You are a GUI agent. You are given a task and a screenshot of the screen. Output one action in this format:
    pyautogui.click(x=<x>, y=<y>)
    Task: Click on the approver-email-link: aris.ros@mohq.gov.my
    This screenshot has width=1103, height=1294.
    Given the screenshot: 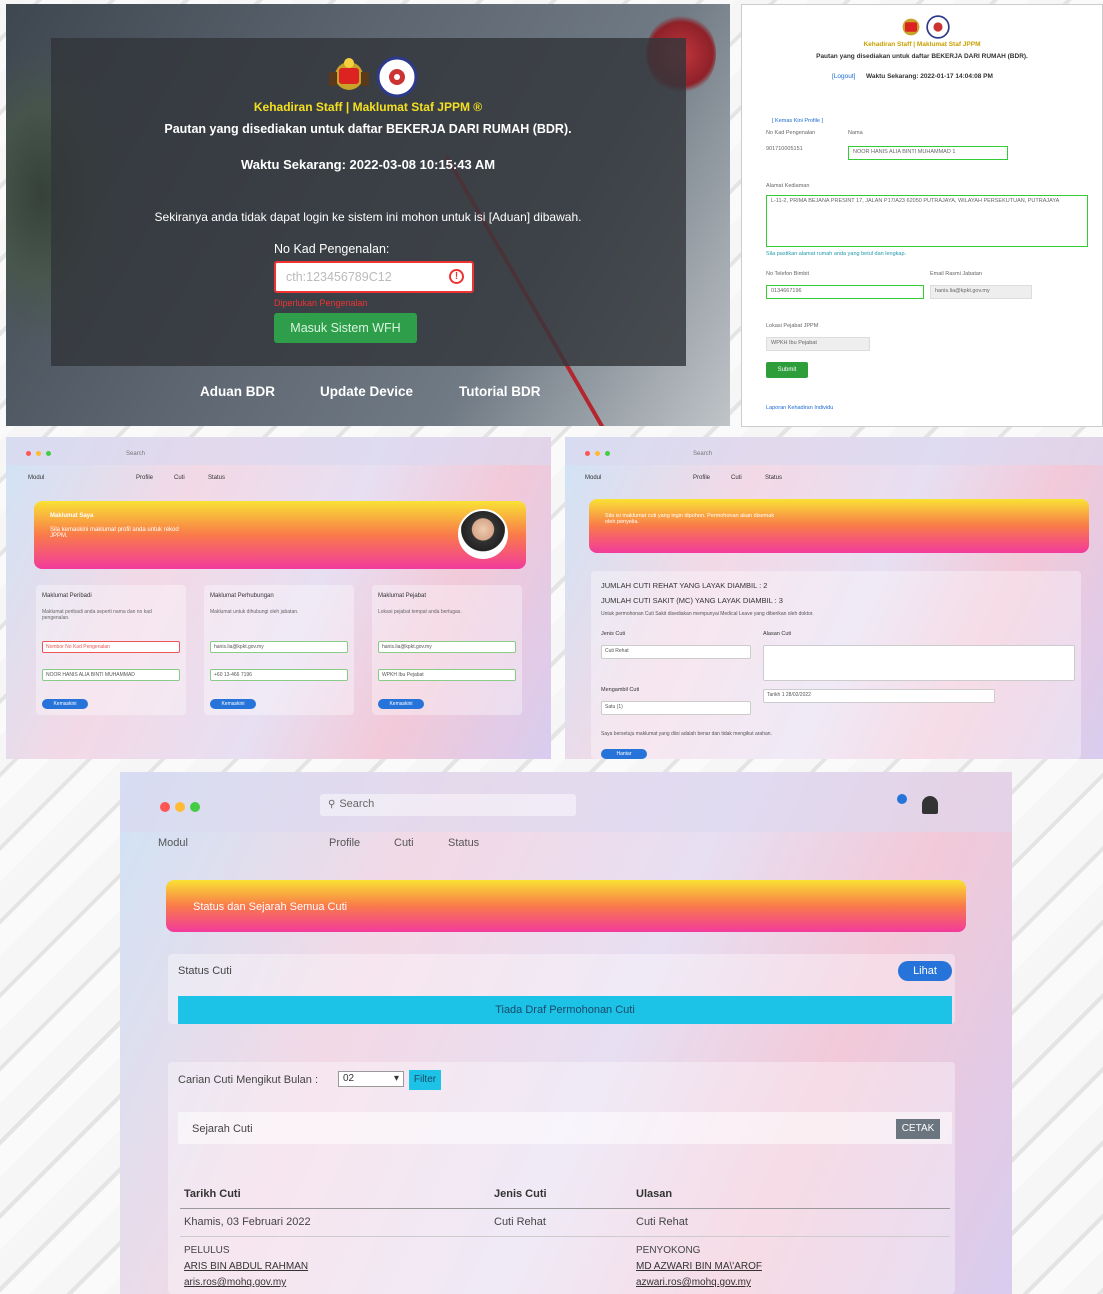 What is the action you would take?
    pyautogui.click(x=235, y=1282)
    